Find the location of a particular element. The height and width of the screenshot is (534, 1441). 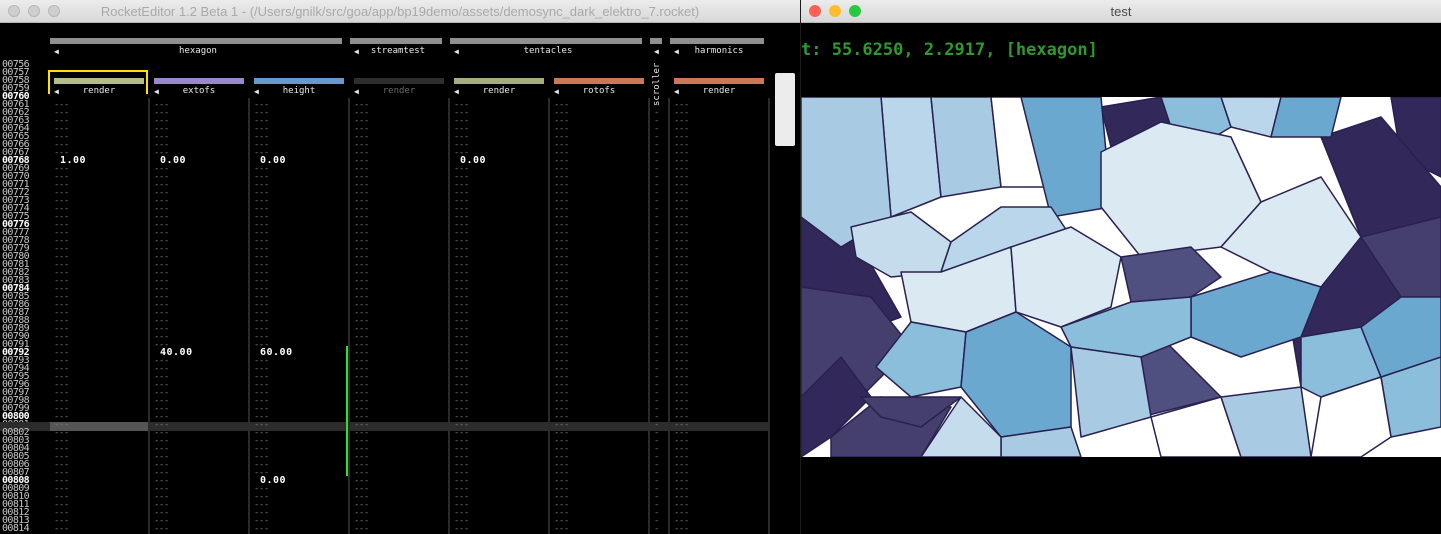

vertical-scrollbar-thumb is located at coordinates (785, 109).